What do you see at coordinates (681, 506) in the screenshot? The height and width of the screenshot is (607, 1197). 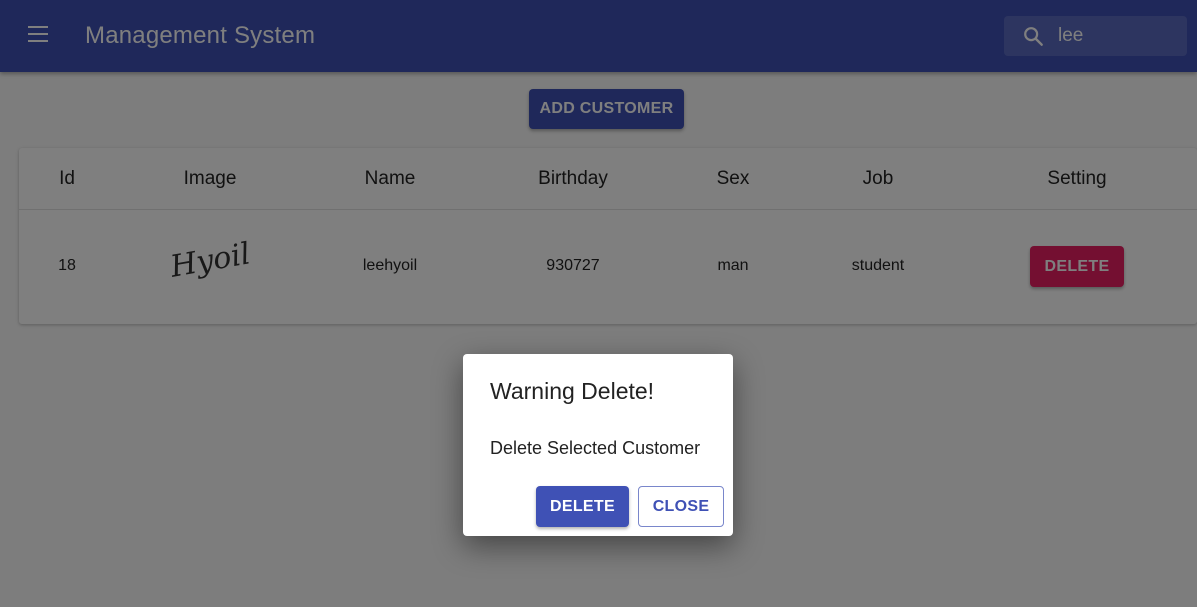 I see `close-button: CLOSE` at bounding box center [681, 506].